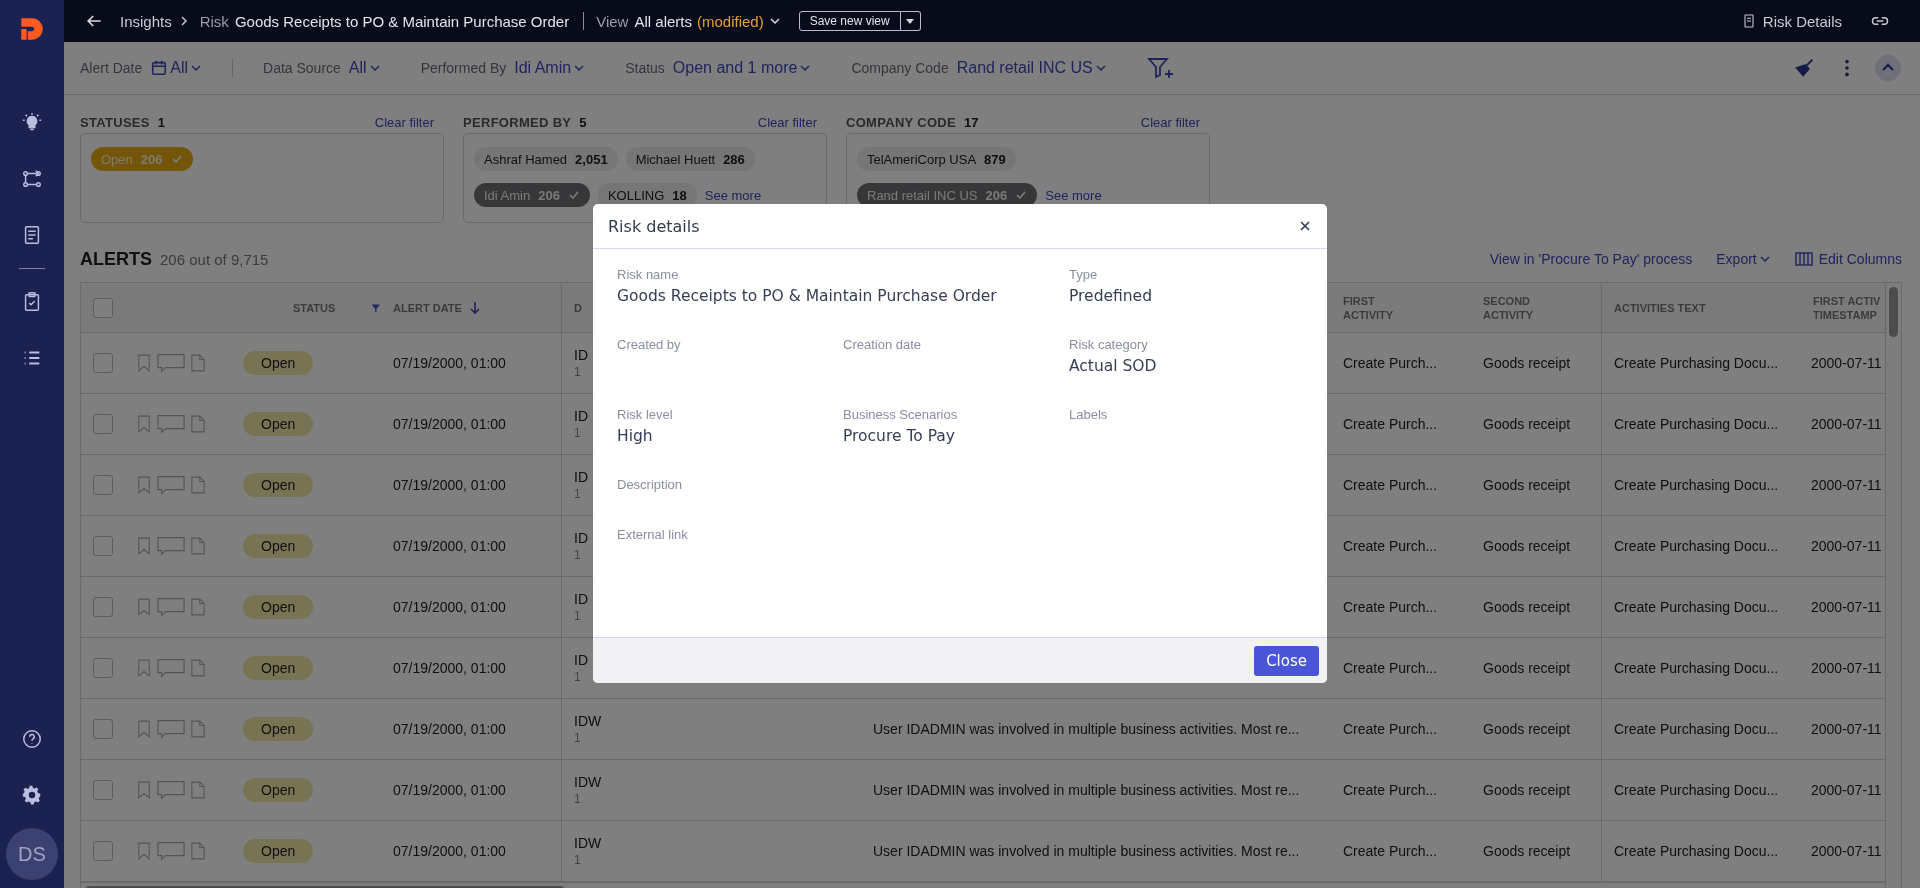 The height and width of the screenshot is (888, 1920). What do you see at coordinates (849, 21) in the screenshot?
I see `save-view-button: Save new view` at bounding box center [849, 21].